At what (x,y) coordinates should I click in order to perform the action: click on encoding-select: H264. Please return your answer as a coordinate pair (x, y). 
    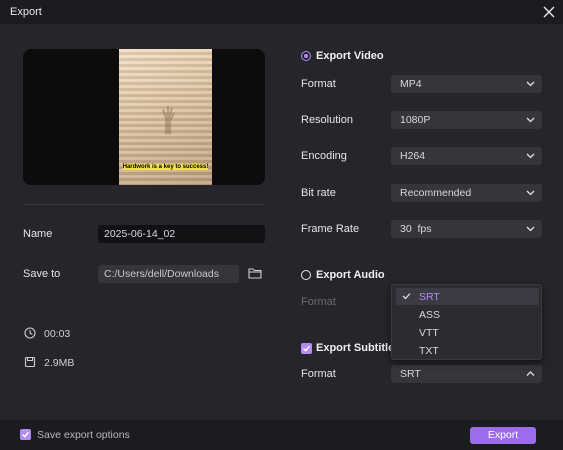
    Looking at the image, I should click on (466, 156).